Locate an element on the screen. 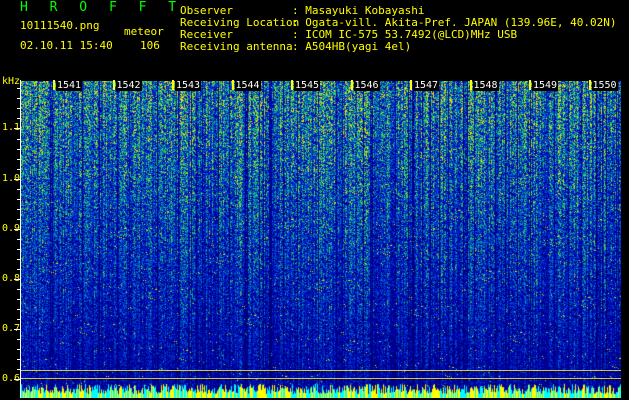 This screenshot has height=400, width=629. app-title: H R O F F T is located at coordinates (102, 7).